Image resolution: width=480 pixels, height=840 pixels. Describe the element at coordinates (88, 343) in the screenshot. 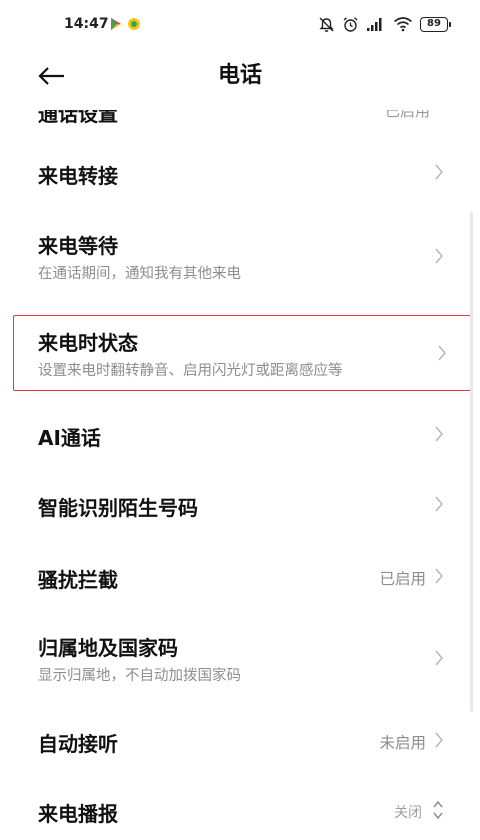

I see `settings-item-title: 来电时状态` at that location.